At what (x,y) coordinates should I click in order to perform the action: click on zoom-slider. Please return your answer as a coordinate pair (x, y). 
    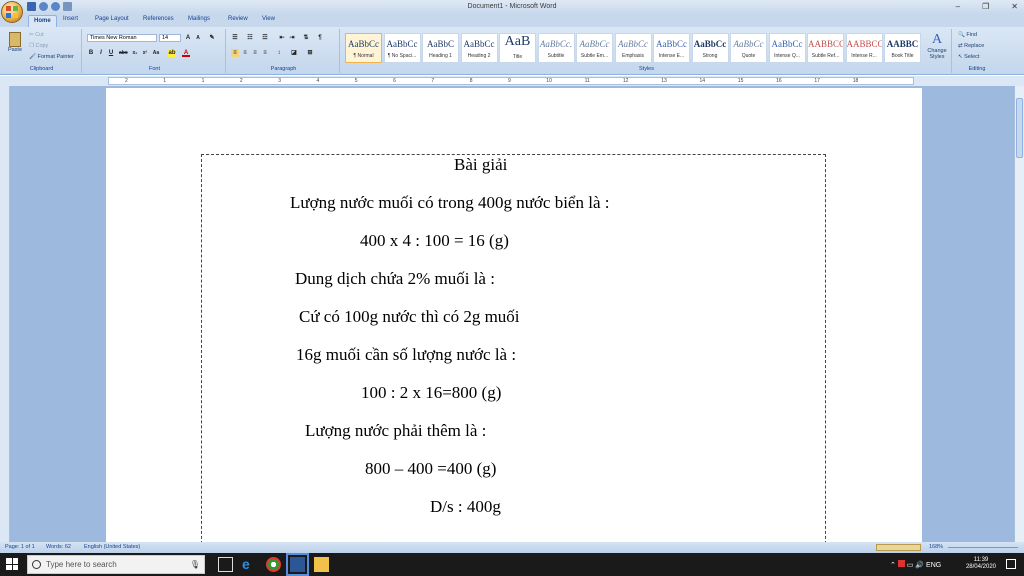
    Looking at the image, I should click on (983, 547).